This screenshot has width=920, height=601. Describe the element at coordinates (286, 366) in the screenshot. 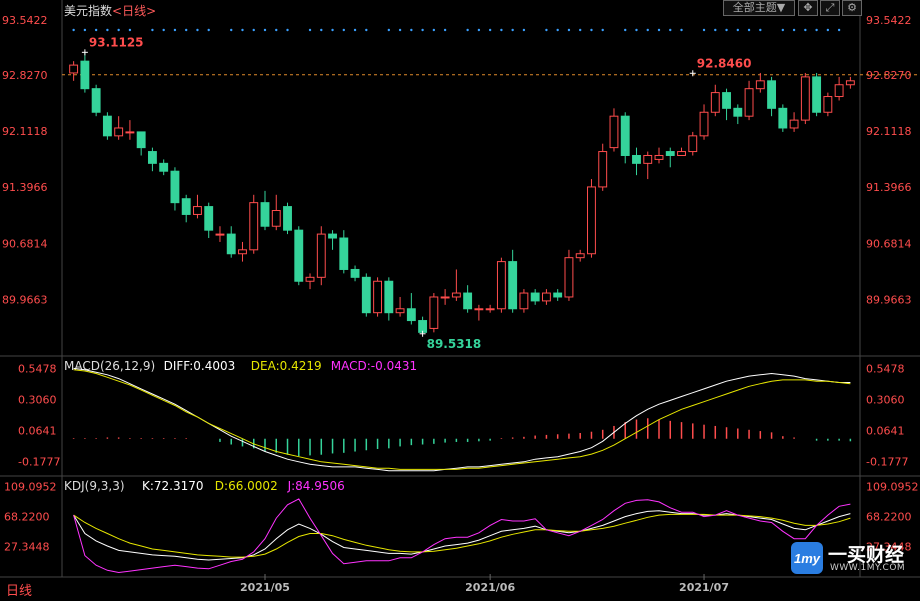

I see `indicator-legend-dea: DEA:0.4219` at that location.